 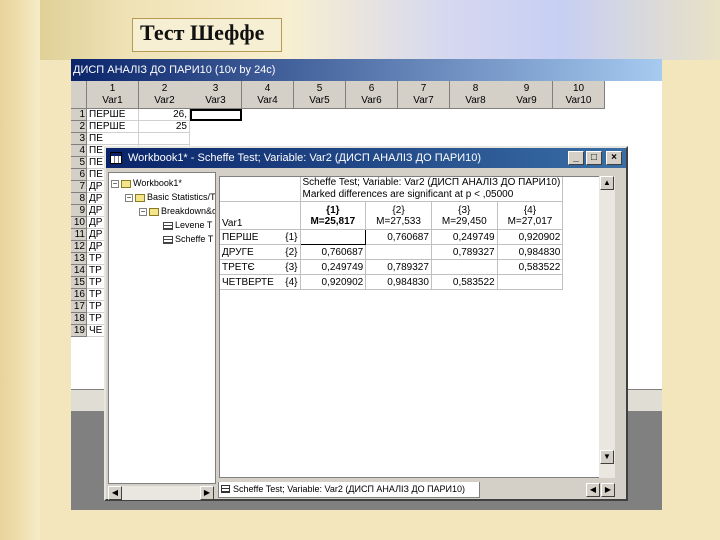 What do you see at coordinates (372, 95) in the screenshot?
I see `spreadsheet-column-header: 6 Var6` at bounding box center [372, 95].